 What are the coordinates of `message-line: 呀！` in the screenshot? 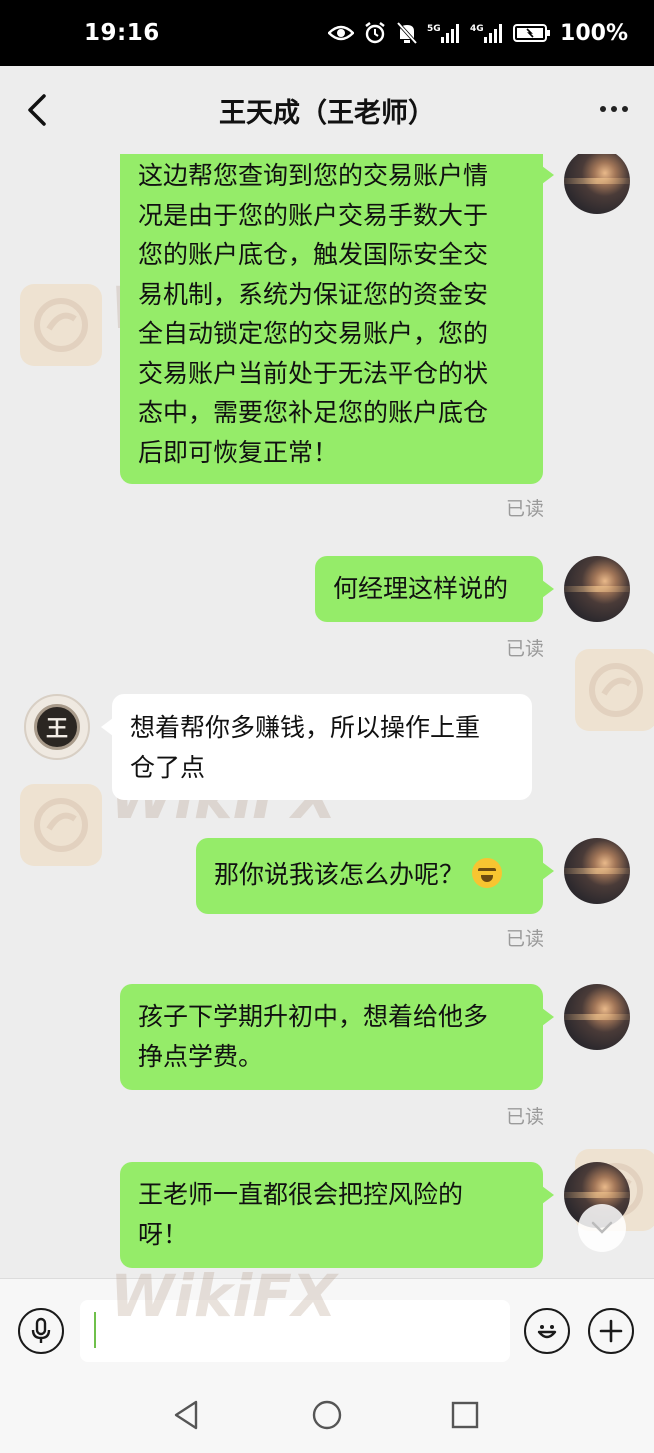 It's located at (163, 1234).